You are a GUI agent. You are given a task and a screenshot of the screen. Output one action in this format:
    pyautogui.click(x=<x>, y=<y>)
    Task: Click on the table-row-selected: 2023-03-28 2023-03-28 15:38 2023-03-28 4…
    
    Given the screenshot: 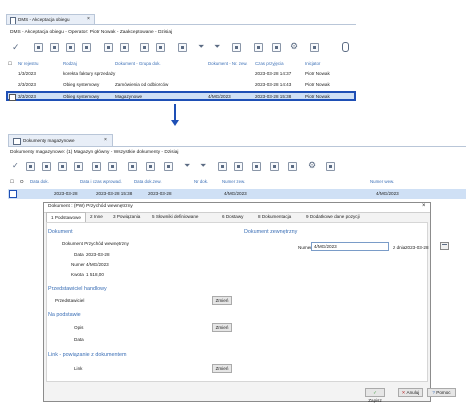 What is the action you would take?
    pyautogui.click(x=237, y=194)
    